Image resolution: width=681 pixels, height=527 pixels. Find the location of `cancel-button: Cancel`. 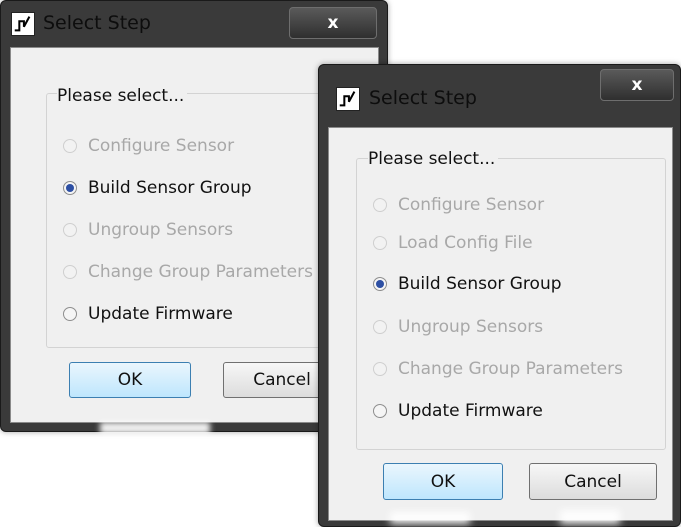

cancel-button: Cancel is located at coordinates (593, 481).